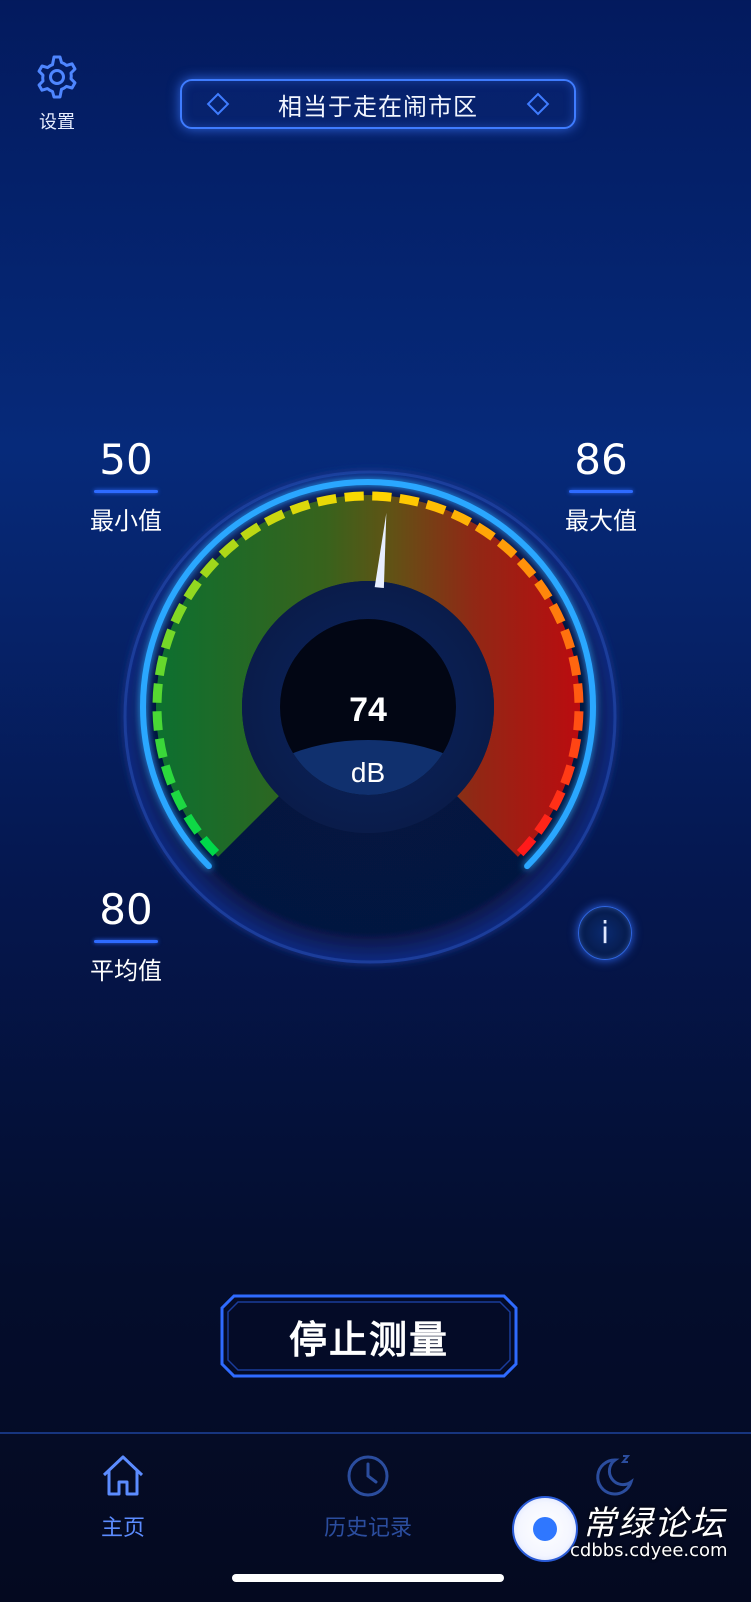 The width and height of the screenshot is (751, 1602). I want to click on stop-measurement-button: 停止测量, so click(369, 1336).